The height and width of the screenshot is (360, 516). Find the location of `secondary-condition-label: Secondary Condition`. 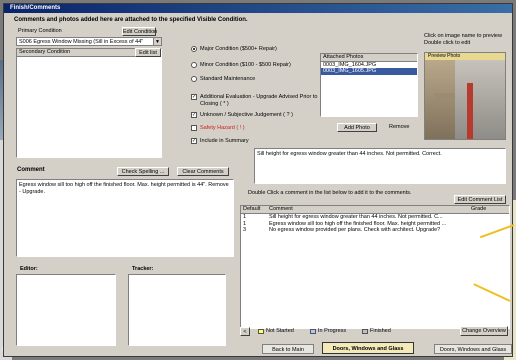

secondary-condition-label: Secondary Condition is located at coordinates (45, 52).